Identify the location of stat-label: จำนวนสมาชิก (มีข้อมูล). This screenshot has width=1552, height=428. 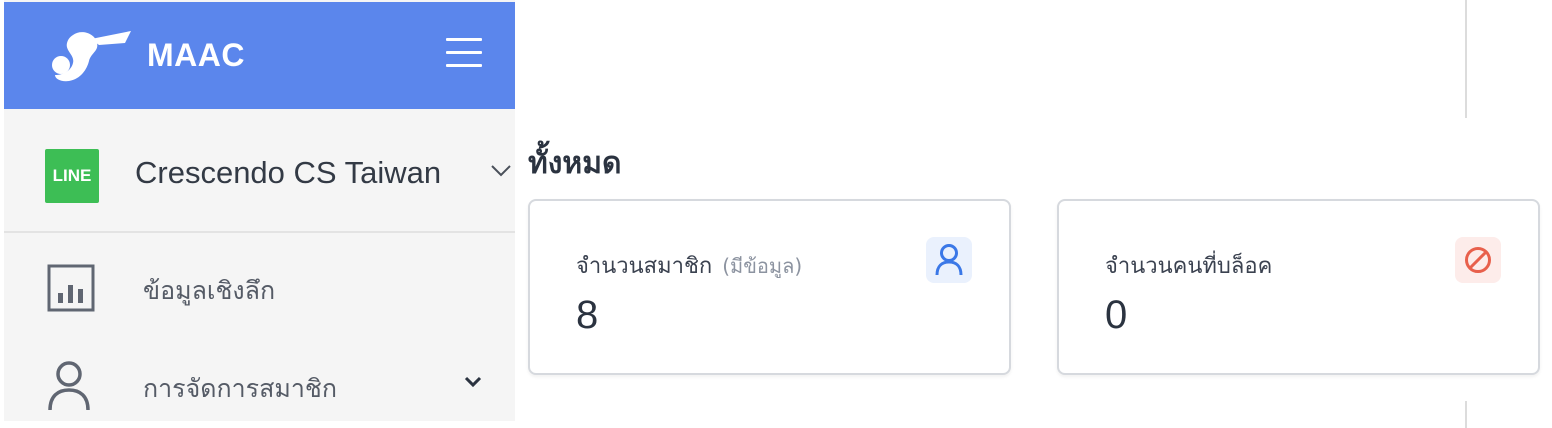
(689, 265).